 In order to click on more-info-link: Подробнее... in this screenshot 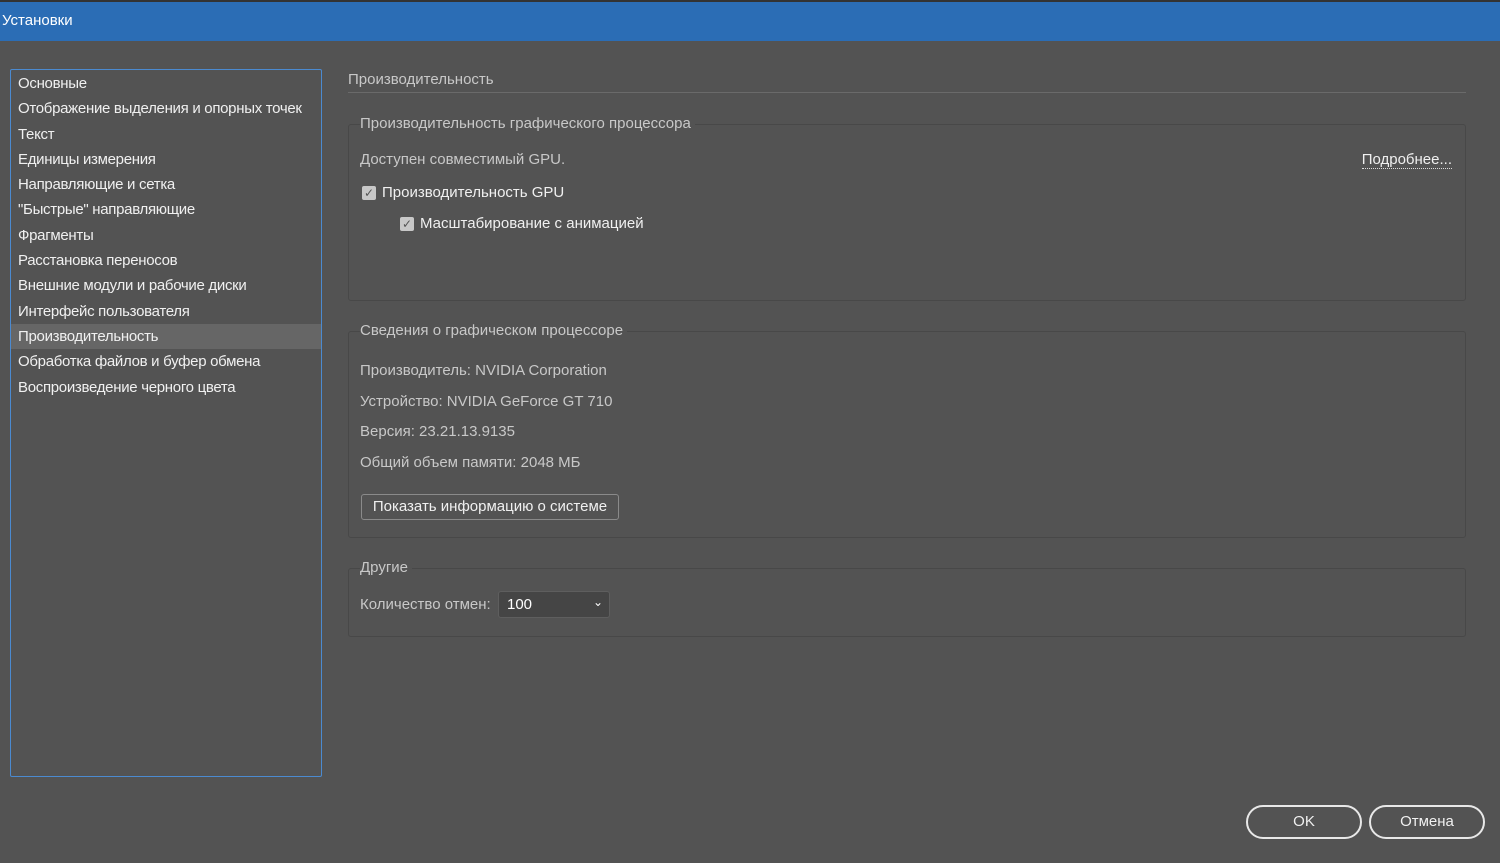, I will do `click(1406, 160)`.